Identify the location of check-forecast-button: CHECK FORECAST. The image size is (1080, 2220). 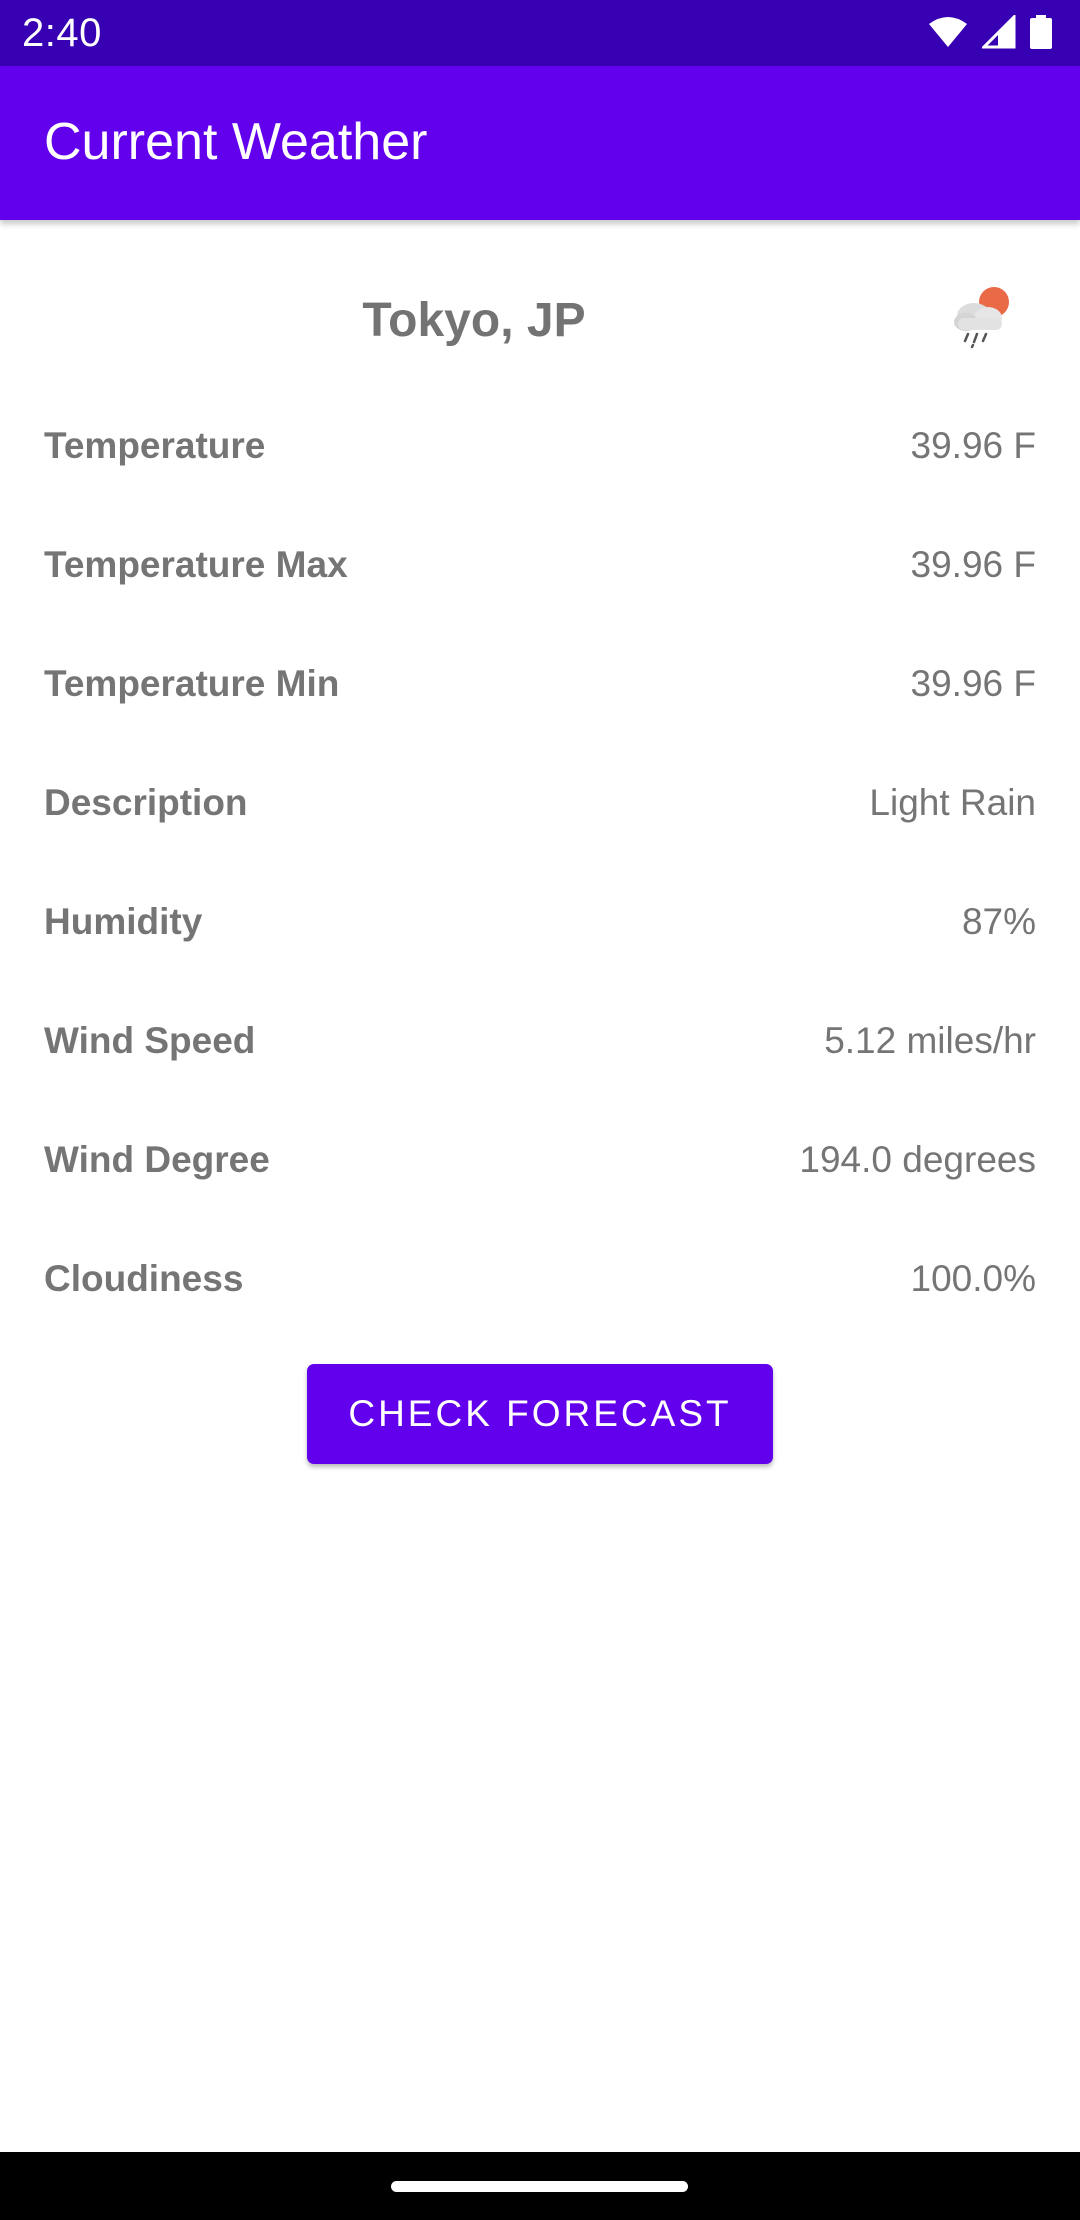
(540, 1414).